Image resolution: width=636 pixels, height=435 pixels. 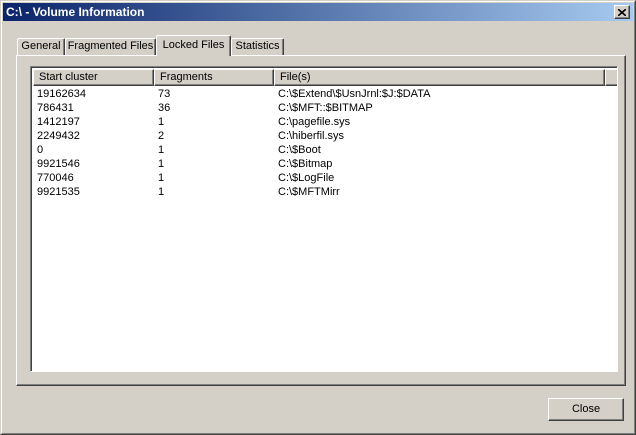 I want to click on start-cluster-cell: 1412197, so click(x=58, y=122).